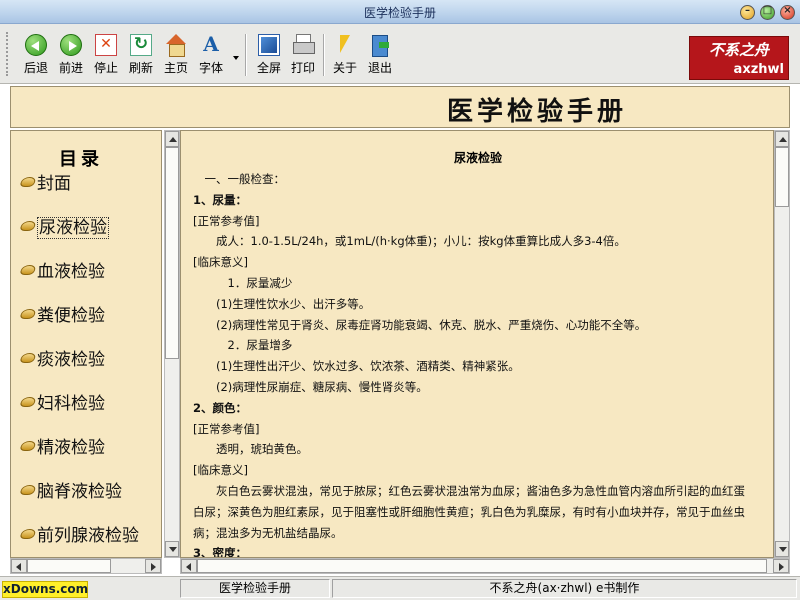  Describe the element at coordinates (105, 68) in the screenshot. I see `stop-label: 停止` at that location.